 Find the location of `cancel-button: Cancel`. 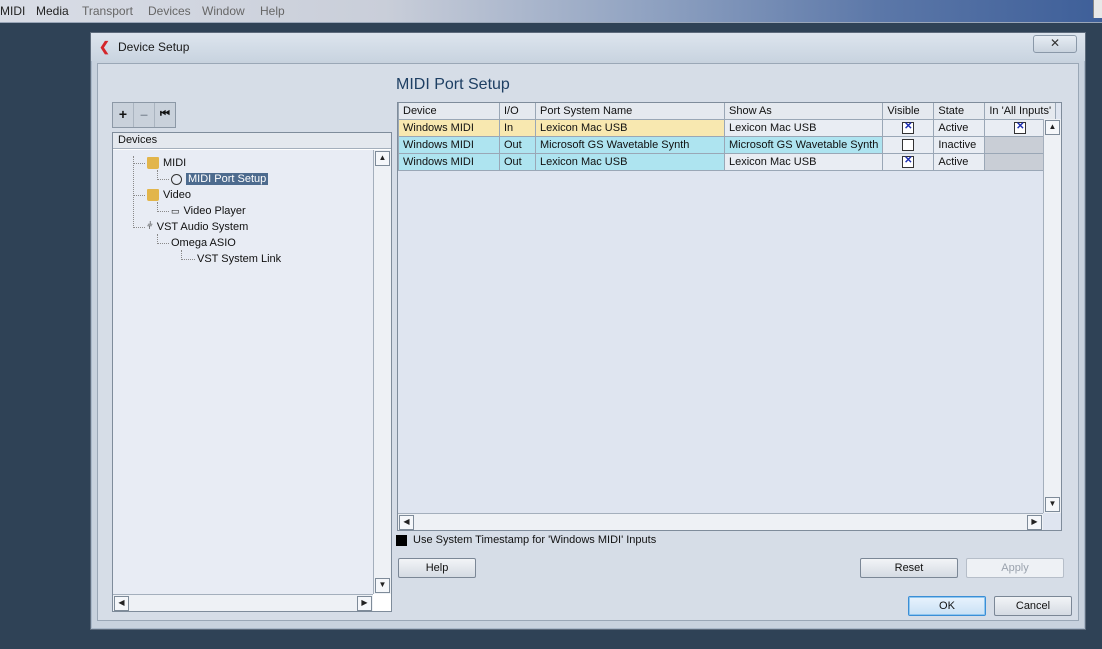

cancel-button: Cancel is located at coordinates (1033, 606).